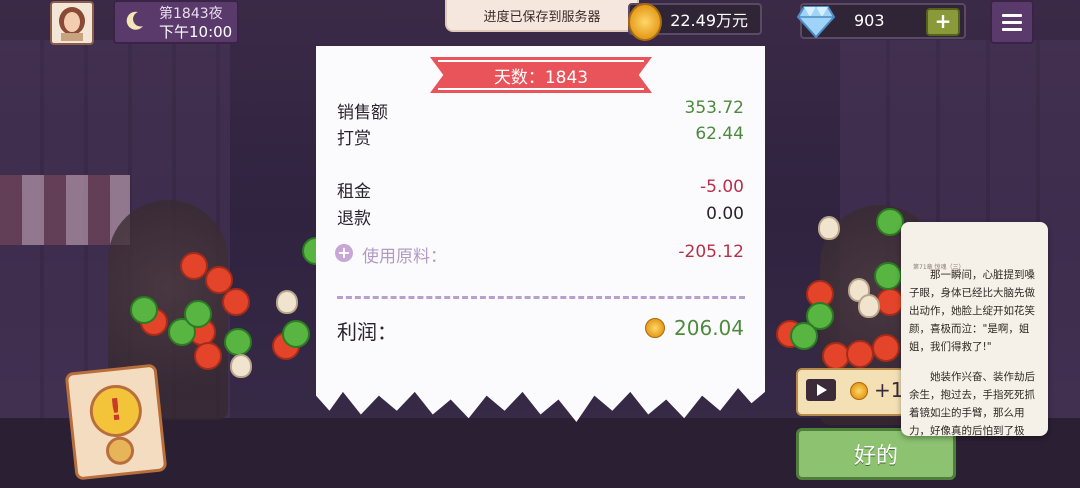  Describe the element at coordinates (354, 192) in the screenshot. I see `rent-label: 租金` at that location.